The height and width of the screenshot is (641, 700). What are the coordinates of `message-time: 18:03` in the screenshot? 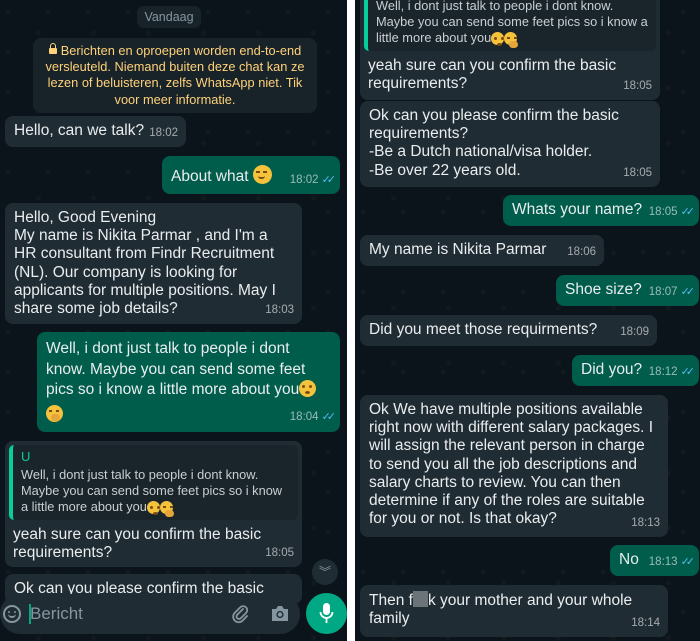 It's located at (279, 309).